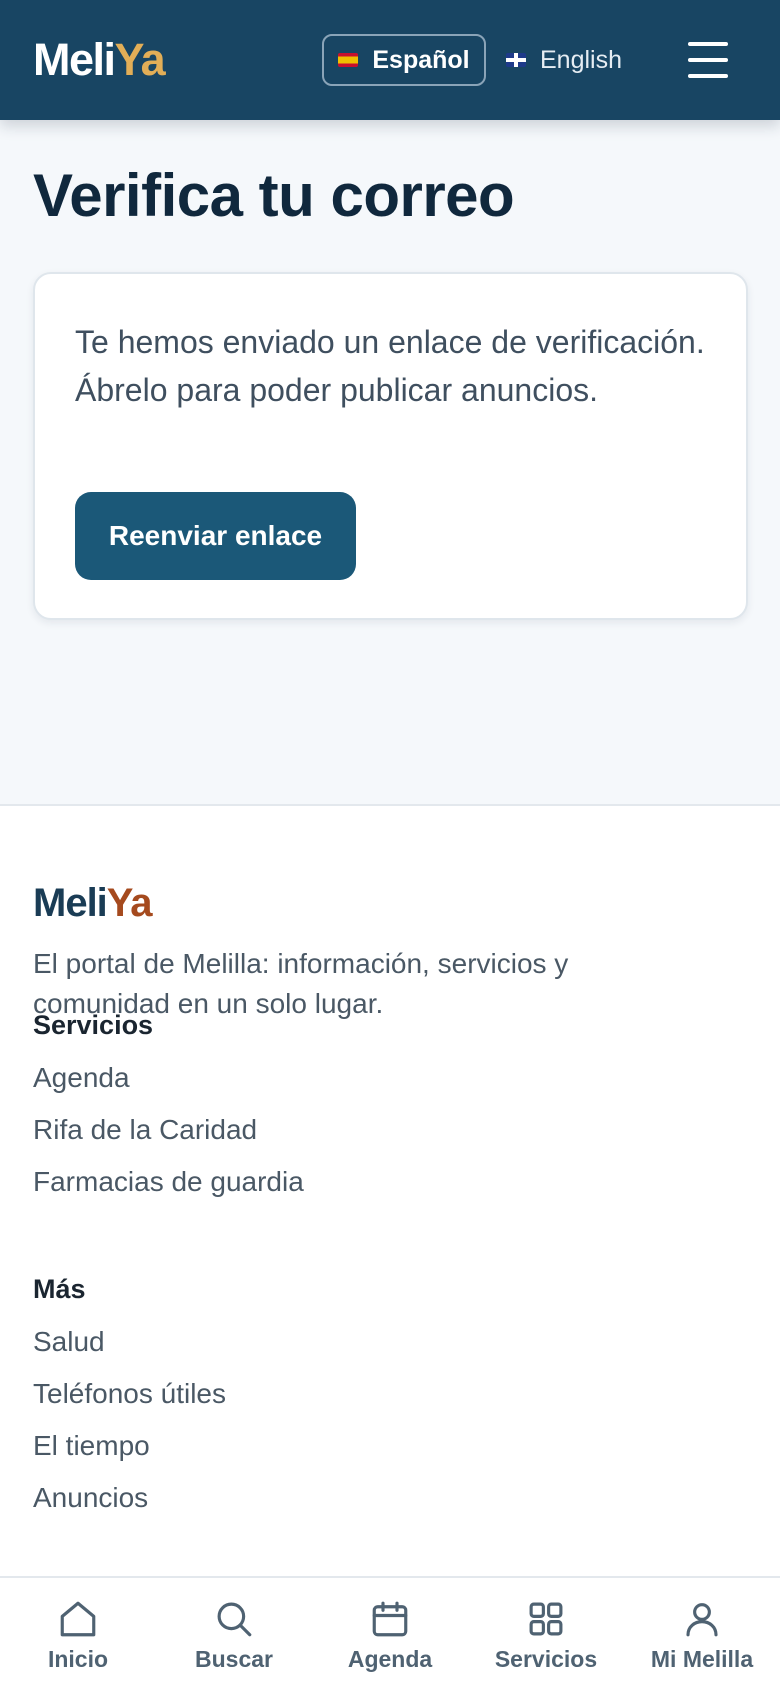  I want to click on nav-item-servicios: Servicios, so click(546, 1633).